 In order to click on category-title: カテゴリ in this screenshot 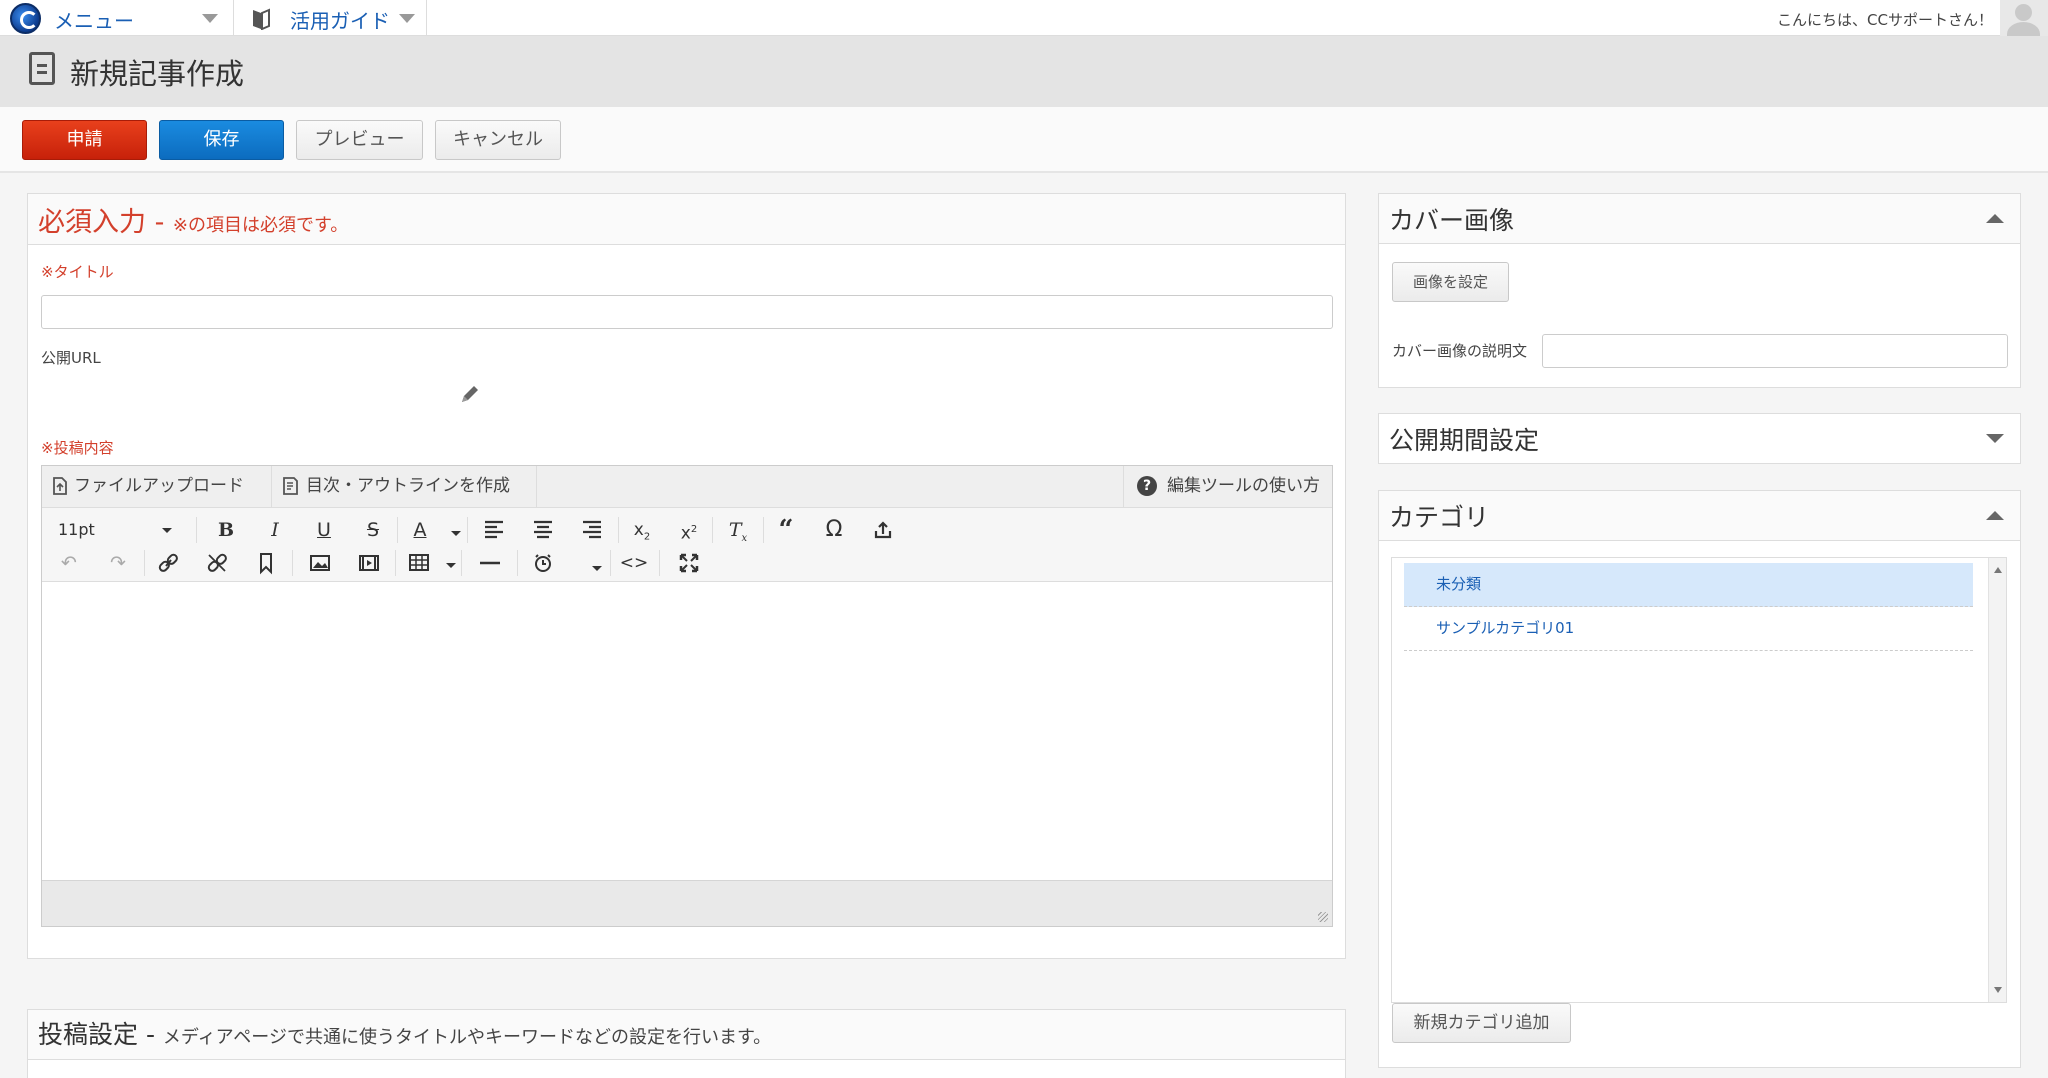, I will do `click(1439, 517)`.